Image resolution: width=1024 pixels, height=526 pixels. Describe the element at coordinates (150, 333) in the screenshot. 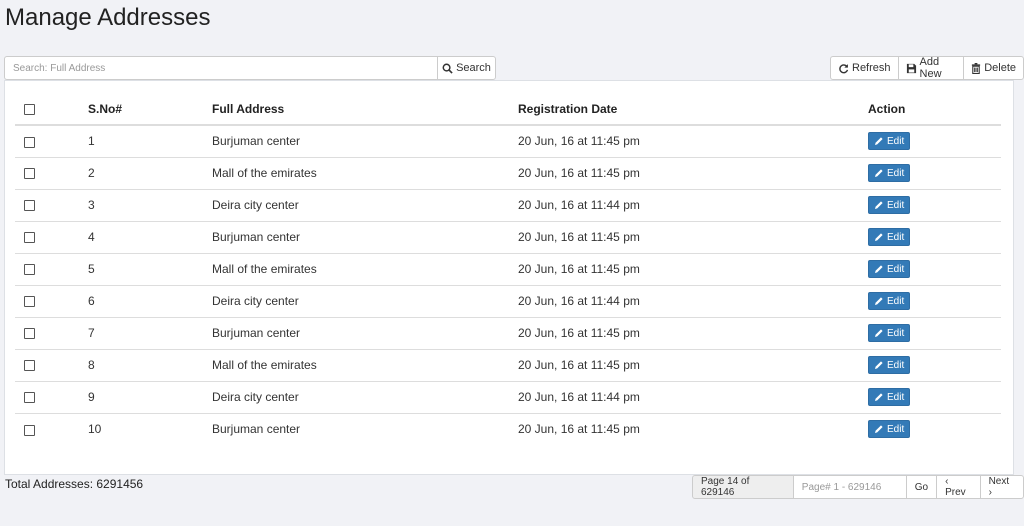

I see `row-sno: 7` at that location.